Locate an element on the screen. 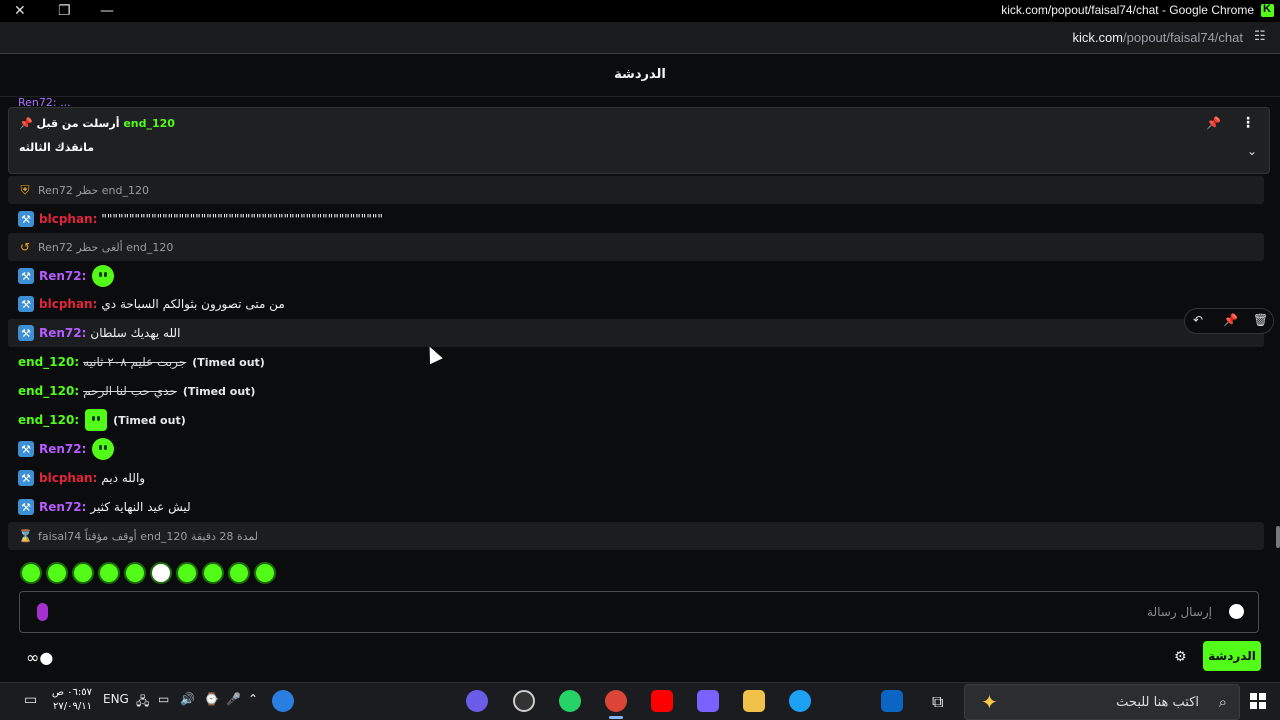 This screenshot has height=720, width=1280. youtube-icon is located at coordinates (662, 701).